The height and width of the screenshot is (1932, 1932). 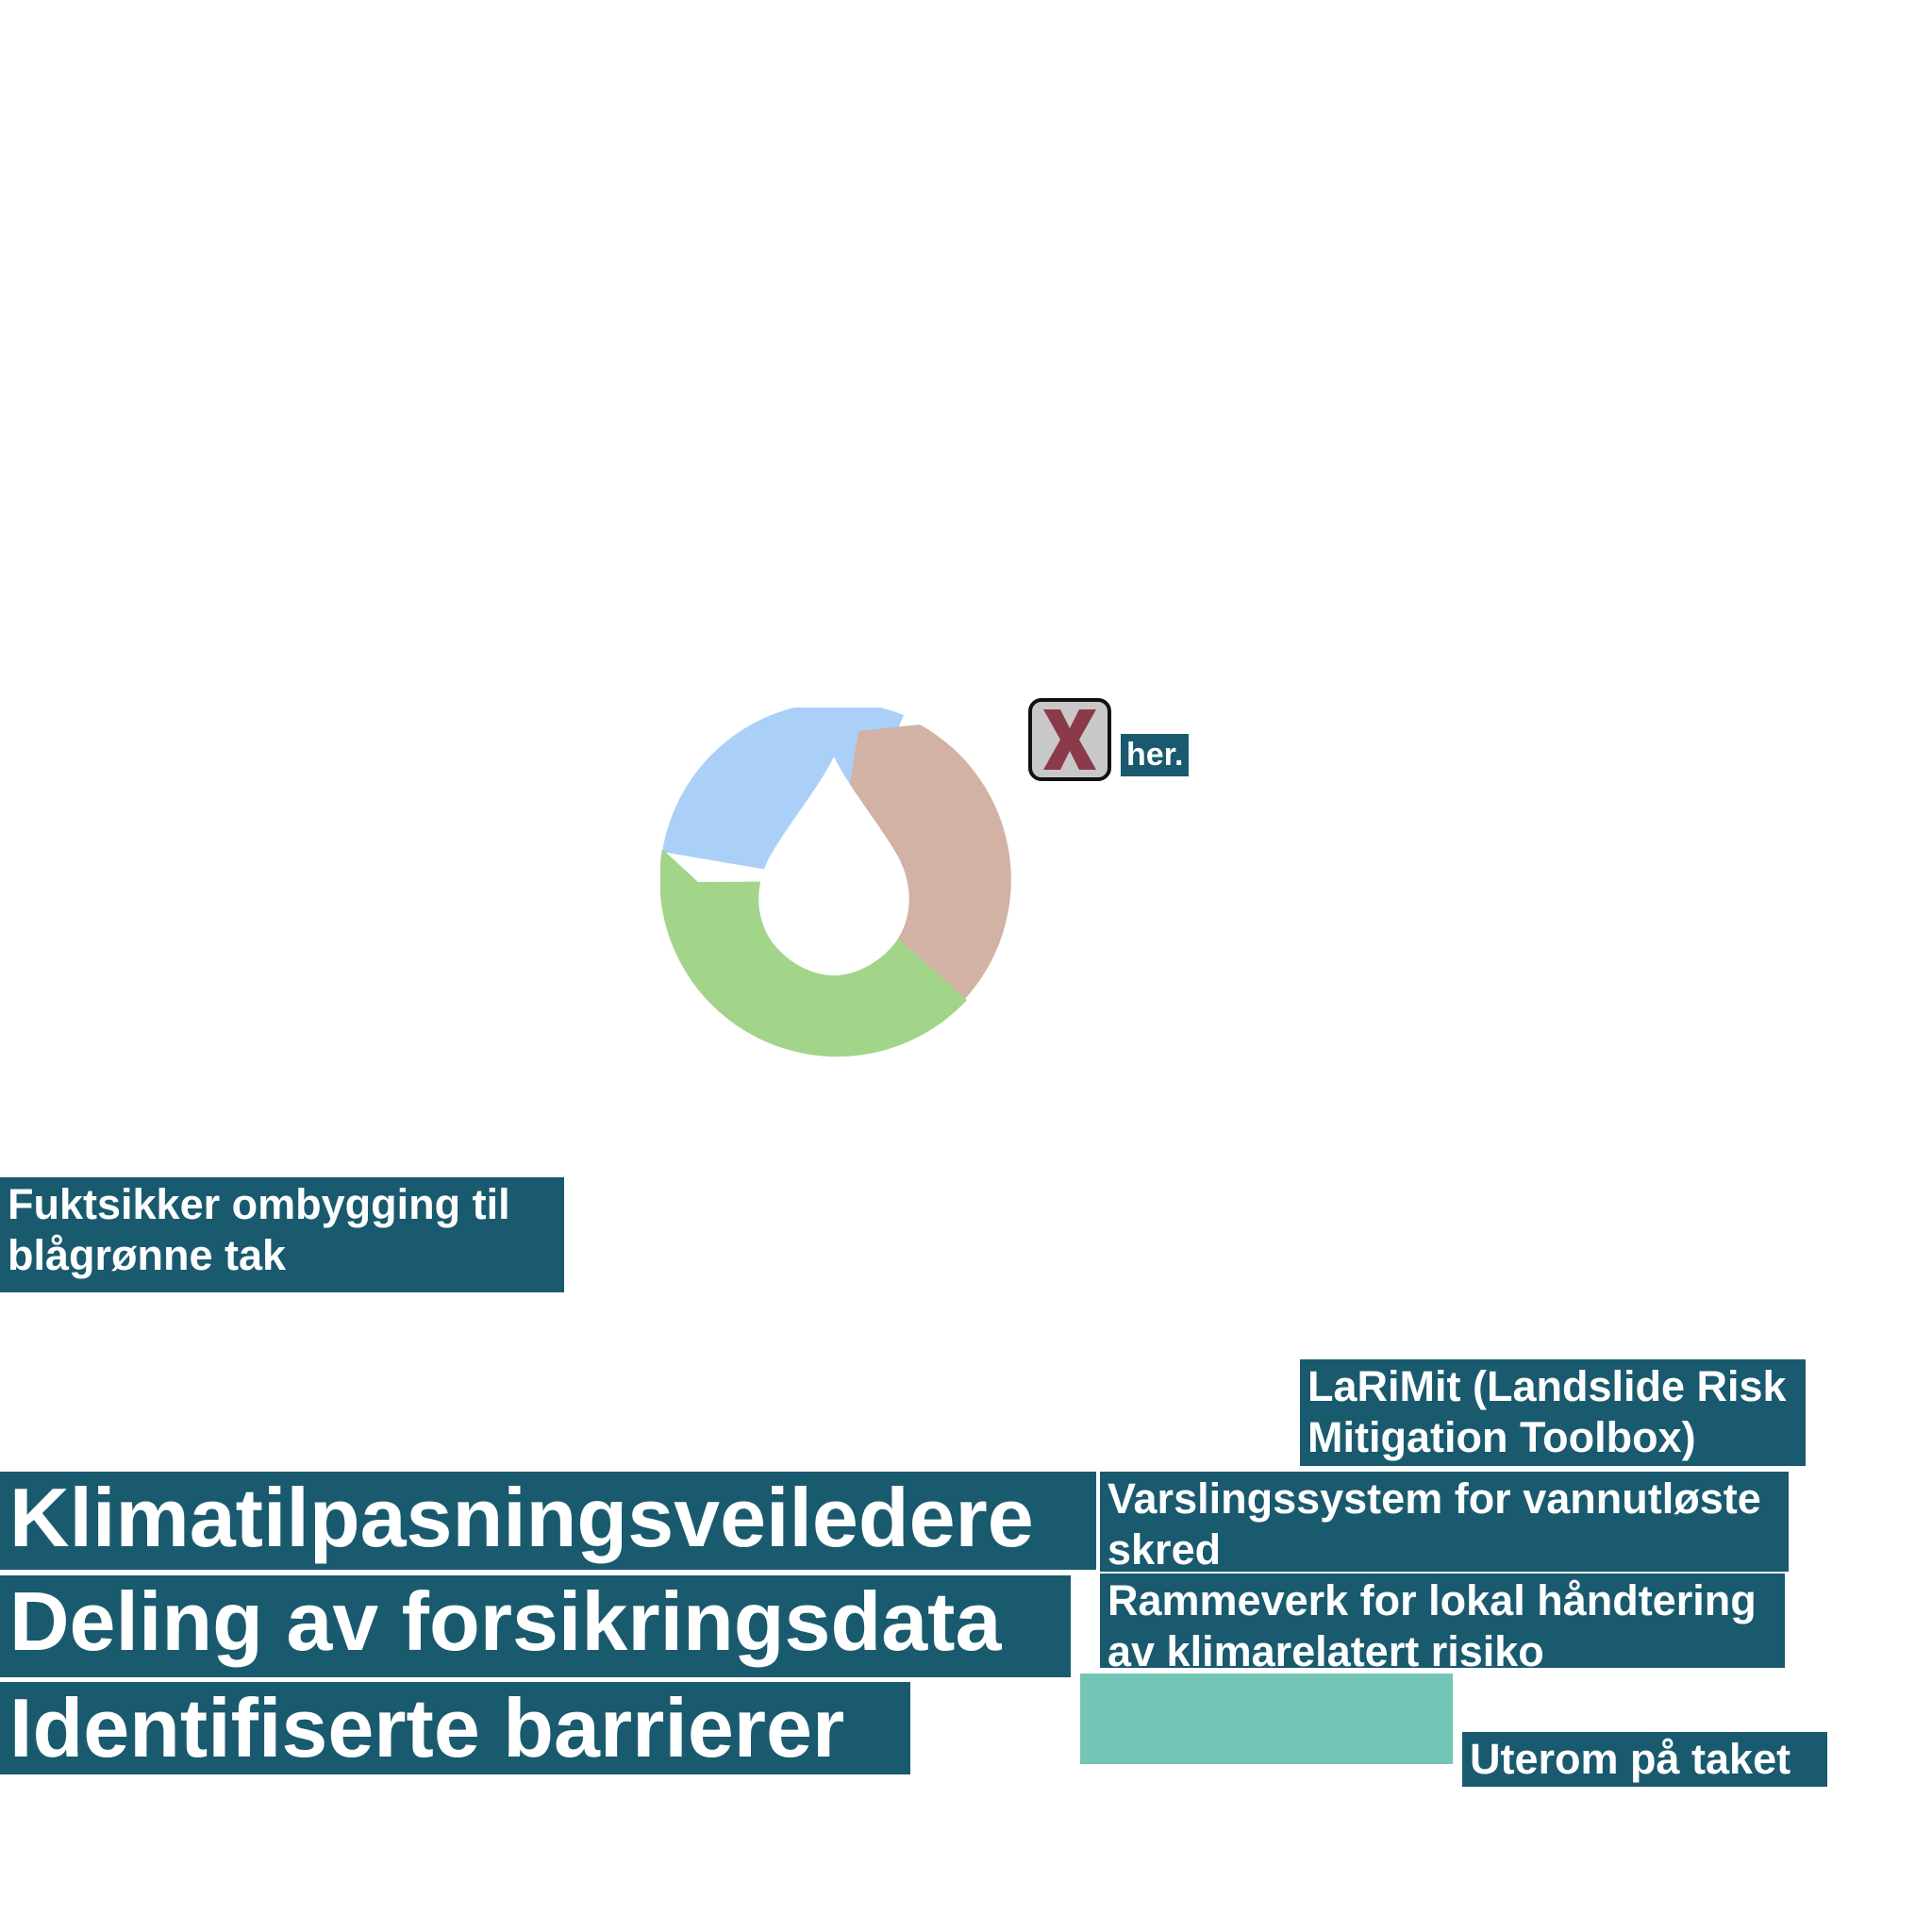 What do you see at coordinates (259, 1204) in the screenshot?
I see `tag-fuktsikker-line-1: Fuktsikker ombygging til` at bounding box center [259, 1204].